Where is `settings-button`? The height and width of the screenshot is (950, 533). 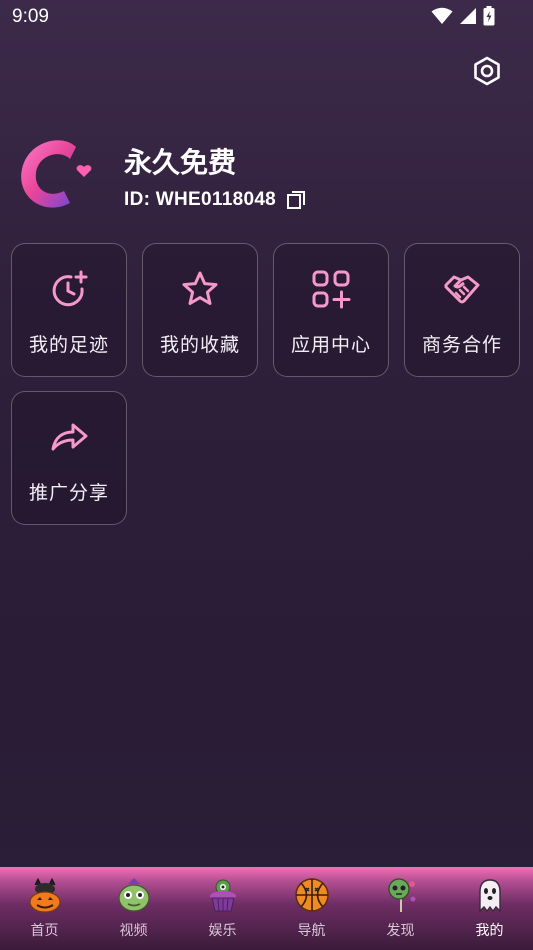 settings-button is located at coordinates (487, 71).